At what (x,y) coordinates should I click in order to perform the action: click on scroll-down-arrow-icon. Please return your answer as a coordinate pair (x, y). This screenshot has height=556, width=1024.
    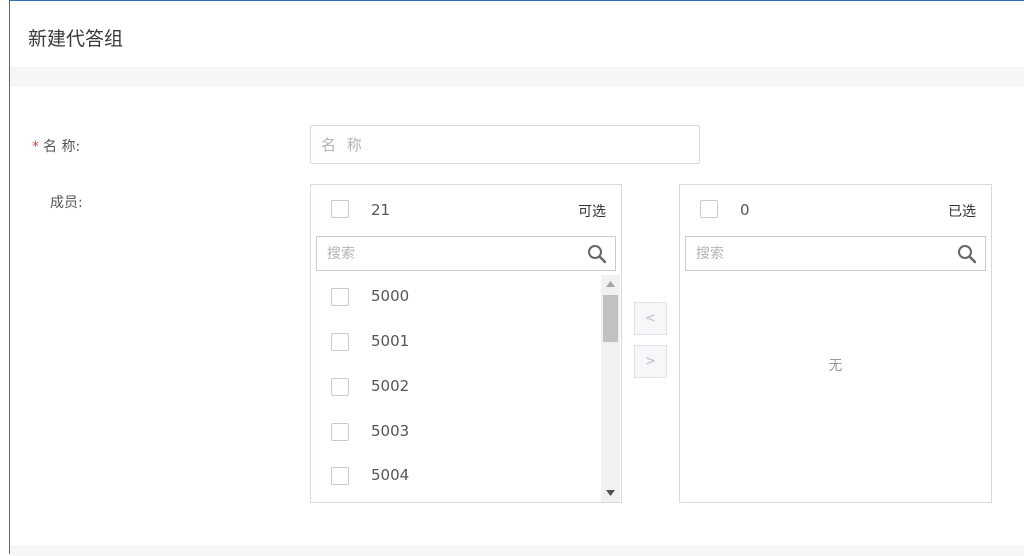
    Looking at the image, I should click on (610, 493).